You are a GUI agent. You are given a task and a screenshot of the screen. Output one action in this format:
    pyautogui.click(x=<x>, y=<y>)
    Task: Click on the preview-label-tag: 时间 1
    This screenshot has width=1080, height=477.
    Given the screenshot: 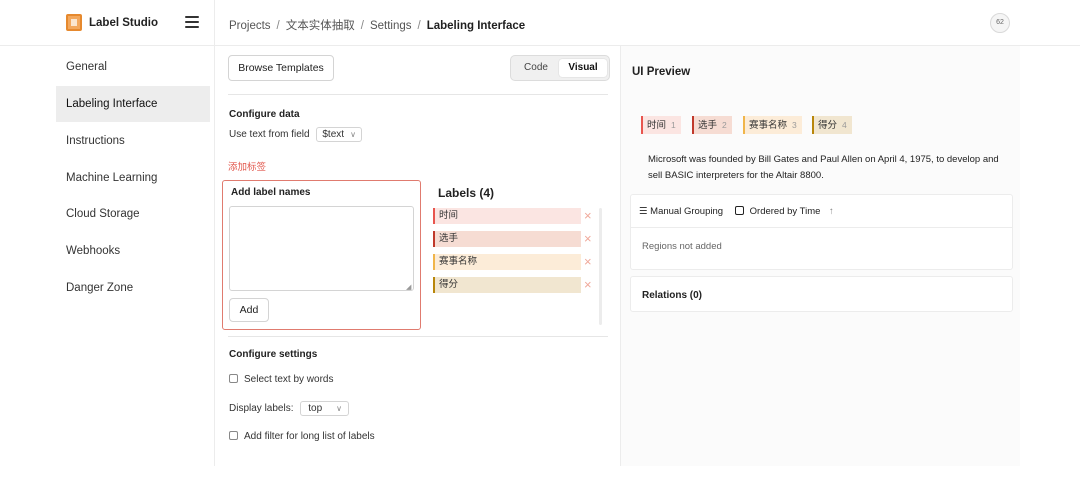 What is the action you would take?
    pyautogui.click(x=661, y=125)
    